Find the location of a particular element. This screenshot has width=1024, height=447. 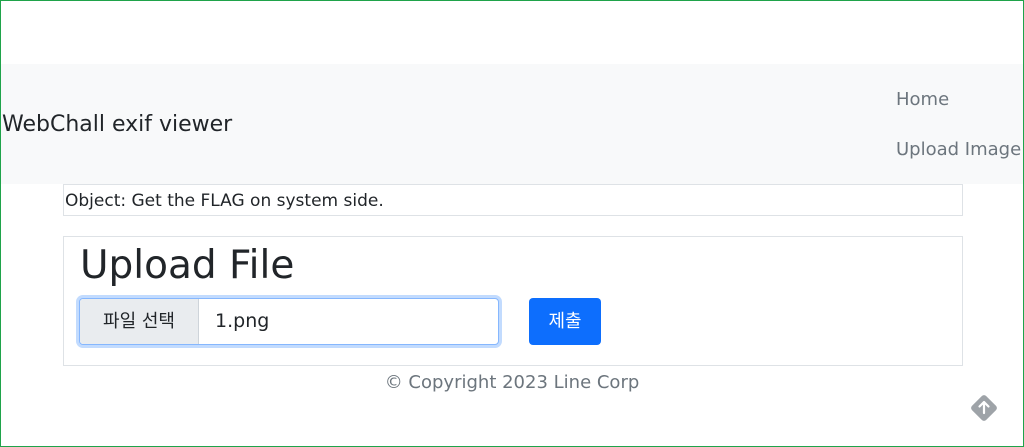

nav-link-home: Home is located at coordinates (960, 109).